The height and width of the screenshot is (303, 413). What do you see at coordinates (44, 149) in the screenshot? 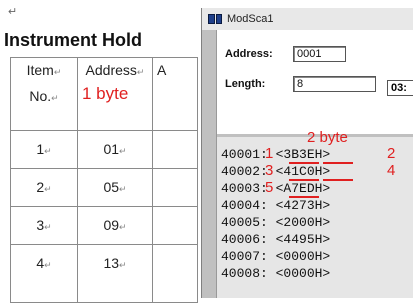
I see `cell-item: 1↵` at bounding box center [44, 149].